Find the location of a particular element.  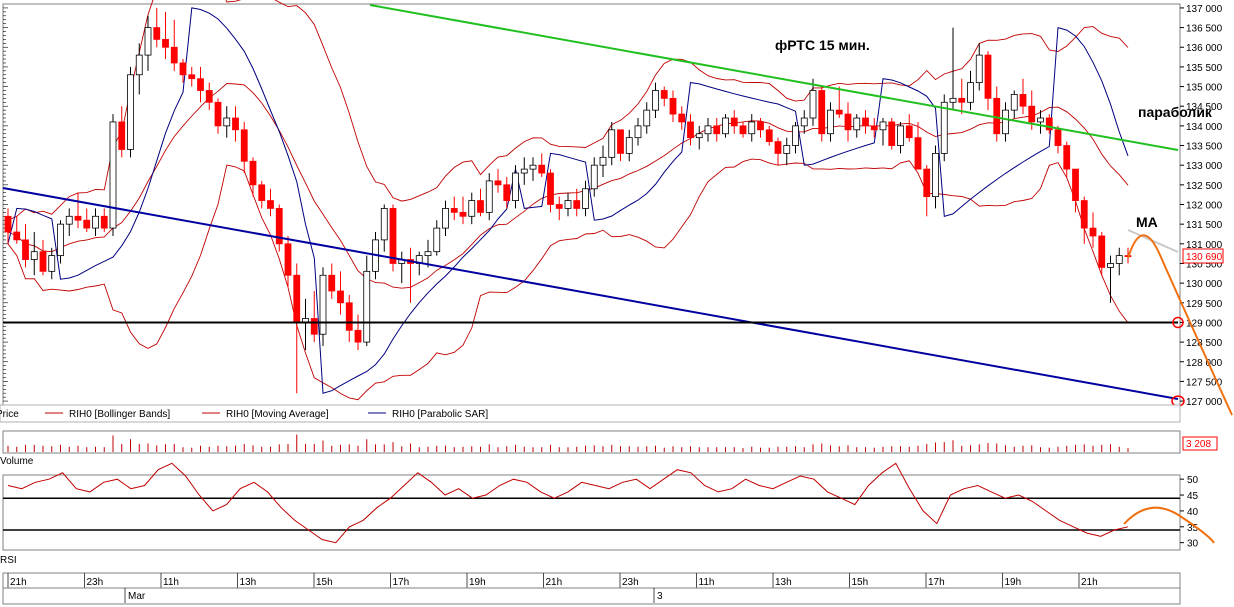

time-label: 15h is located at coordinates (860, 582).